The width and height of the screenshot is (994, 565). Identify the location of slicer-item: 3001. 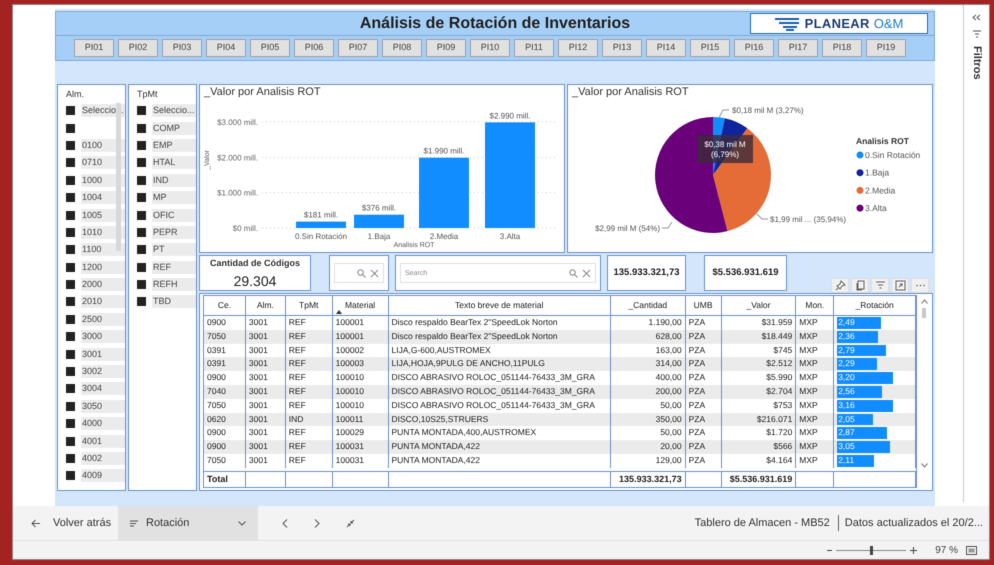
(103, 354).